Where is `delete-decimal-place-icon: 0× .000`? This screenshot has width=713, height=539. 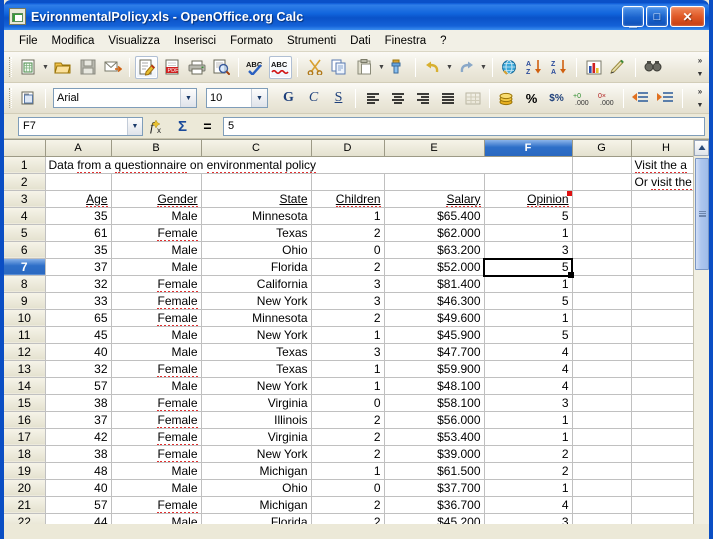 delete-decimal-place-icon: 0× .000 is located at coordinates (606, 98).